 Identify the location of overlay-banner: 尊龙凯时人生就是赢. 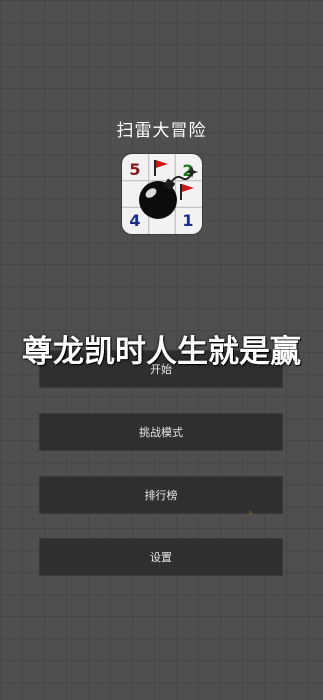
(161, 352).